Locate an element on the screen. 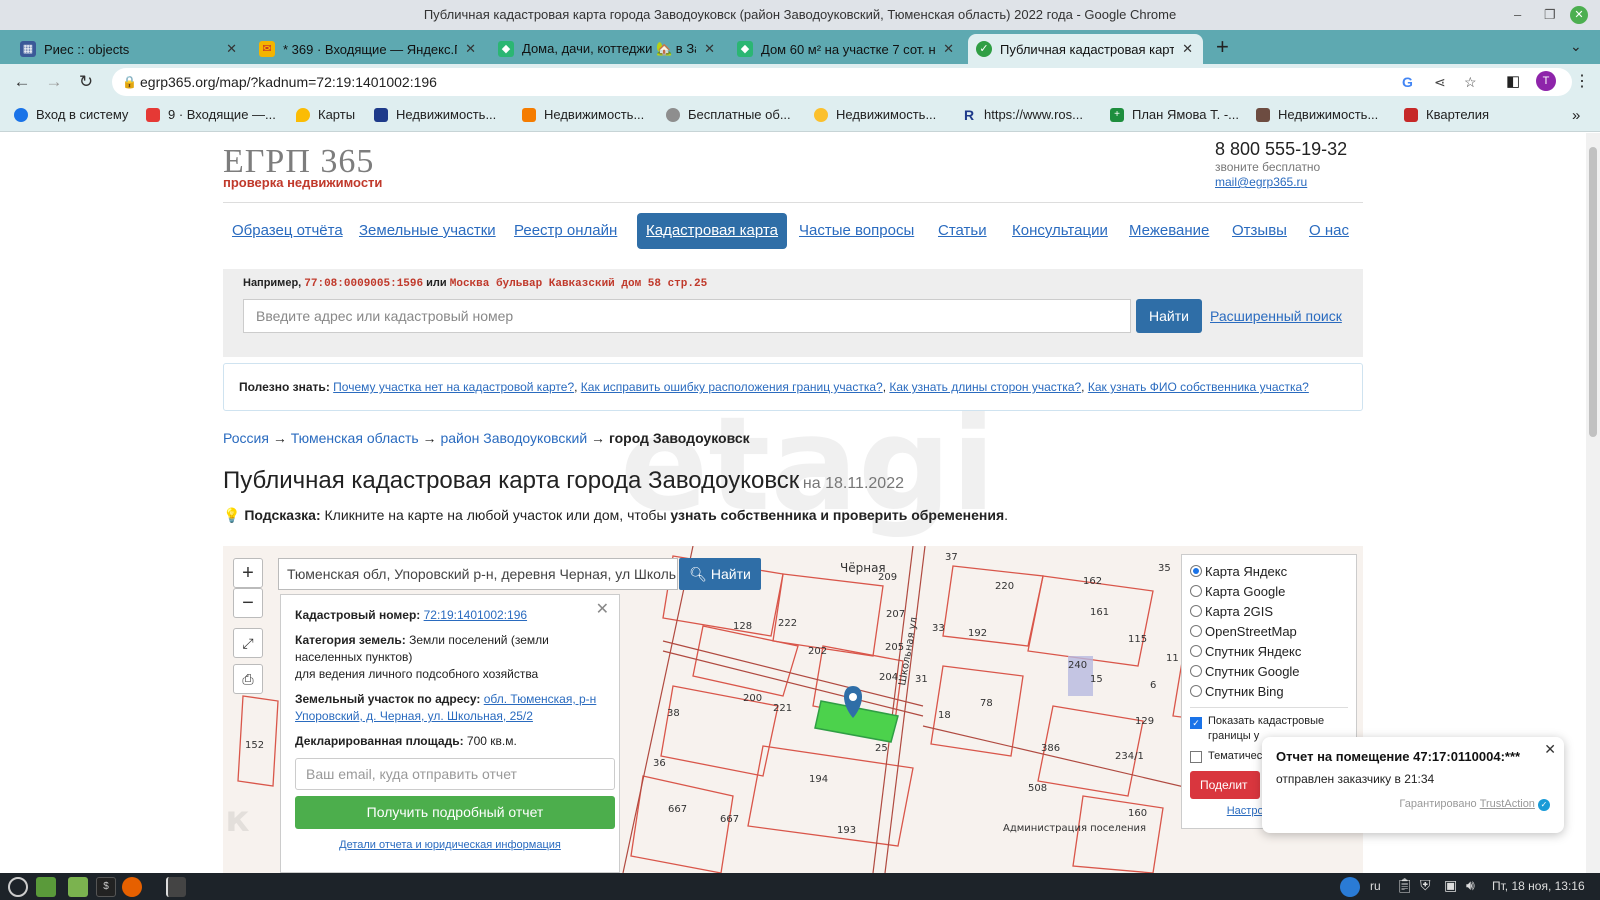 This screenshot has height=900, width=1600. side-panel-icon: ◧ is located at coordinates (1513, 81).